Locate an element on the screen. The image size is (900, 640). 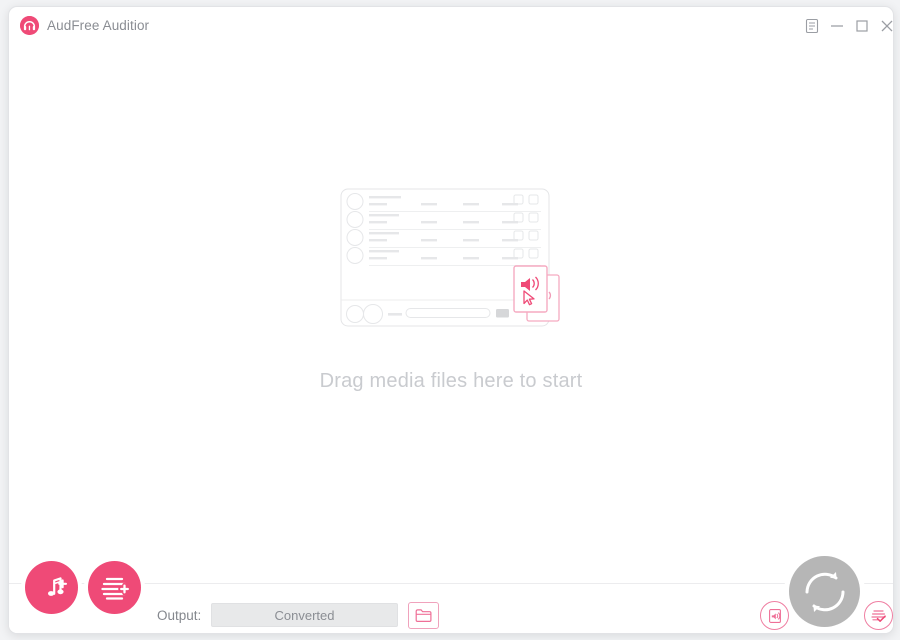
add-playlist-icon is located at coordinates (116, 588).